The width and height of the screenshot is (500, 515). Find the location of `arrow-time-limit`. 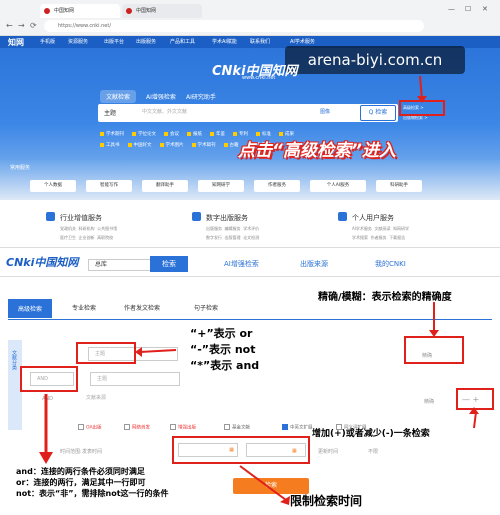

arrow-time-limit is located at coordinates (264, 485).